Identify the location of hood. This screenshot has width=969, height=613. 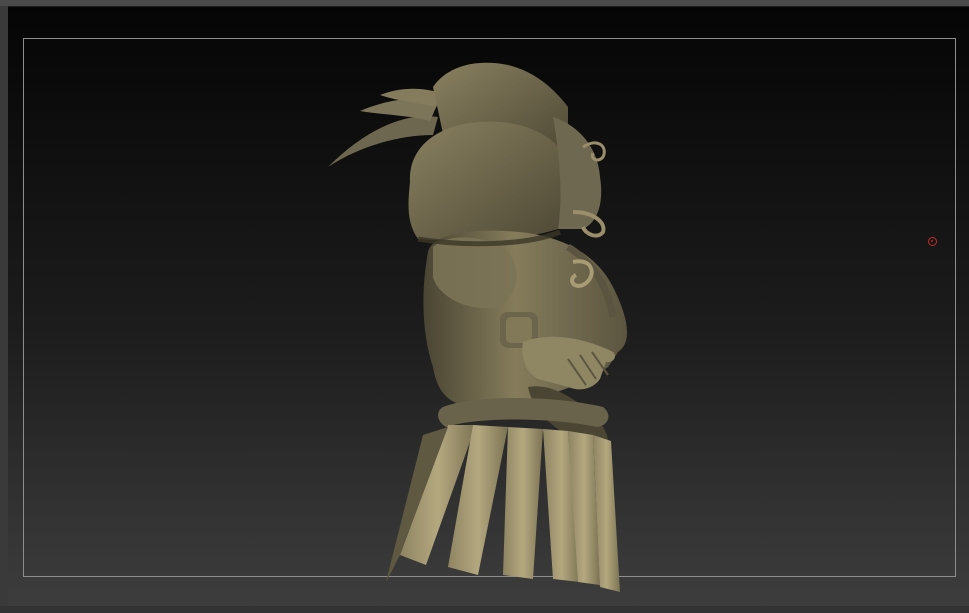
(488, 181).